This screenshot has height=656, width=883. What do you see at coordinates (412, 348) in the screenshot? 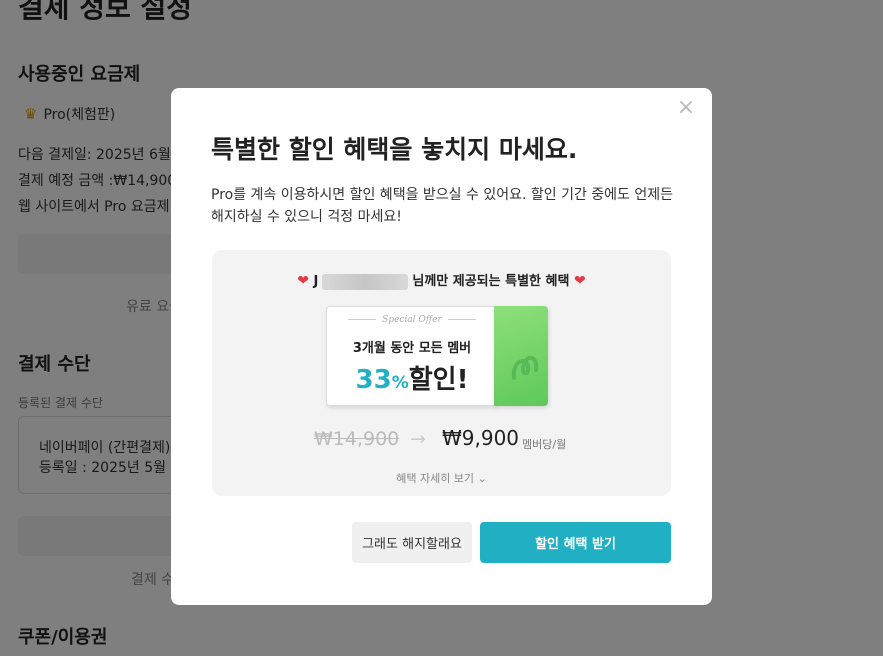
I see `ticket-duration: 3개월 동안 모든 멤버` at bounding box center [412, 348].